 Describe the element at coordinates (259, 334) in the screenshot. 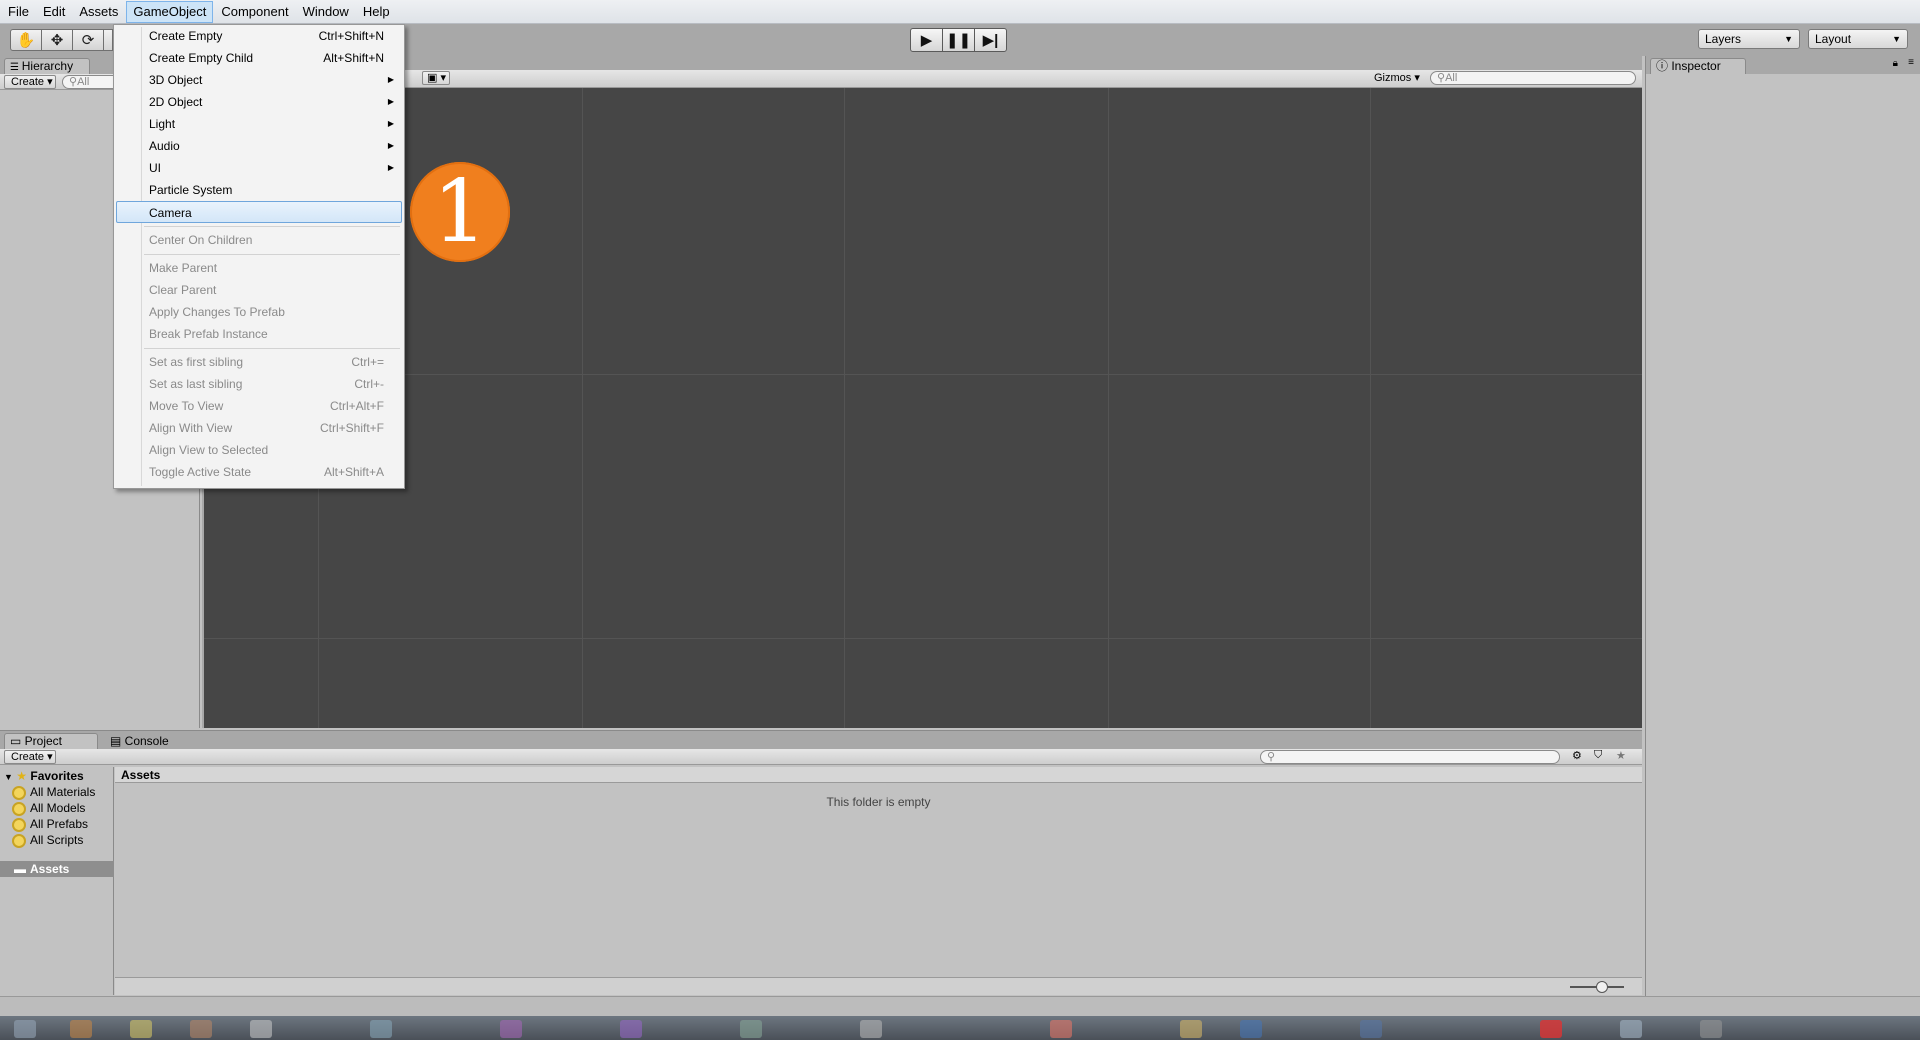

I see `menu-item-break-prefab-instance: Break Prefab Instance` at that location.